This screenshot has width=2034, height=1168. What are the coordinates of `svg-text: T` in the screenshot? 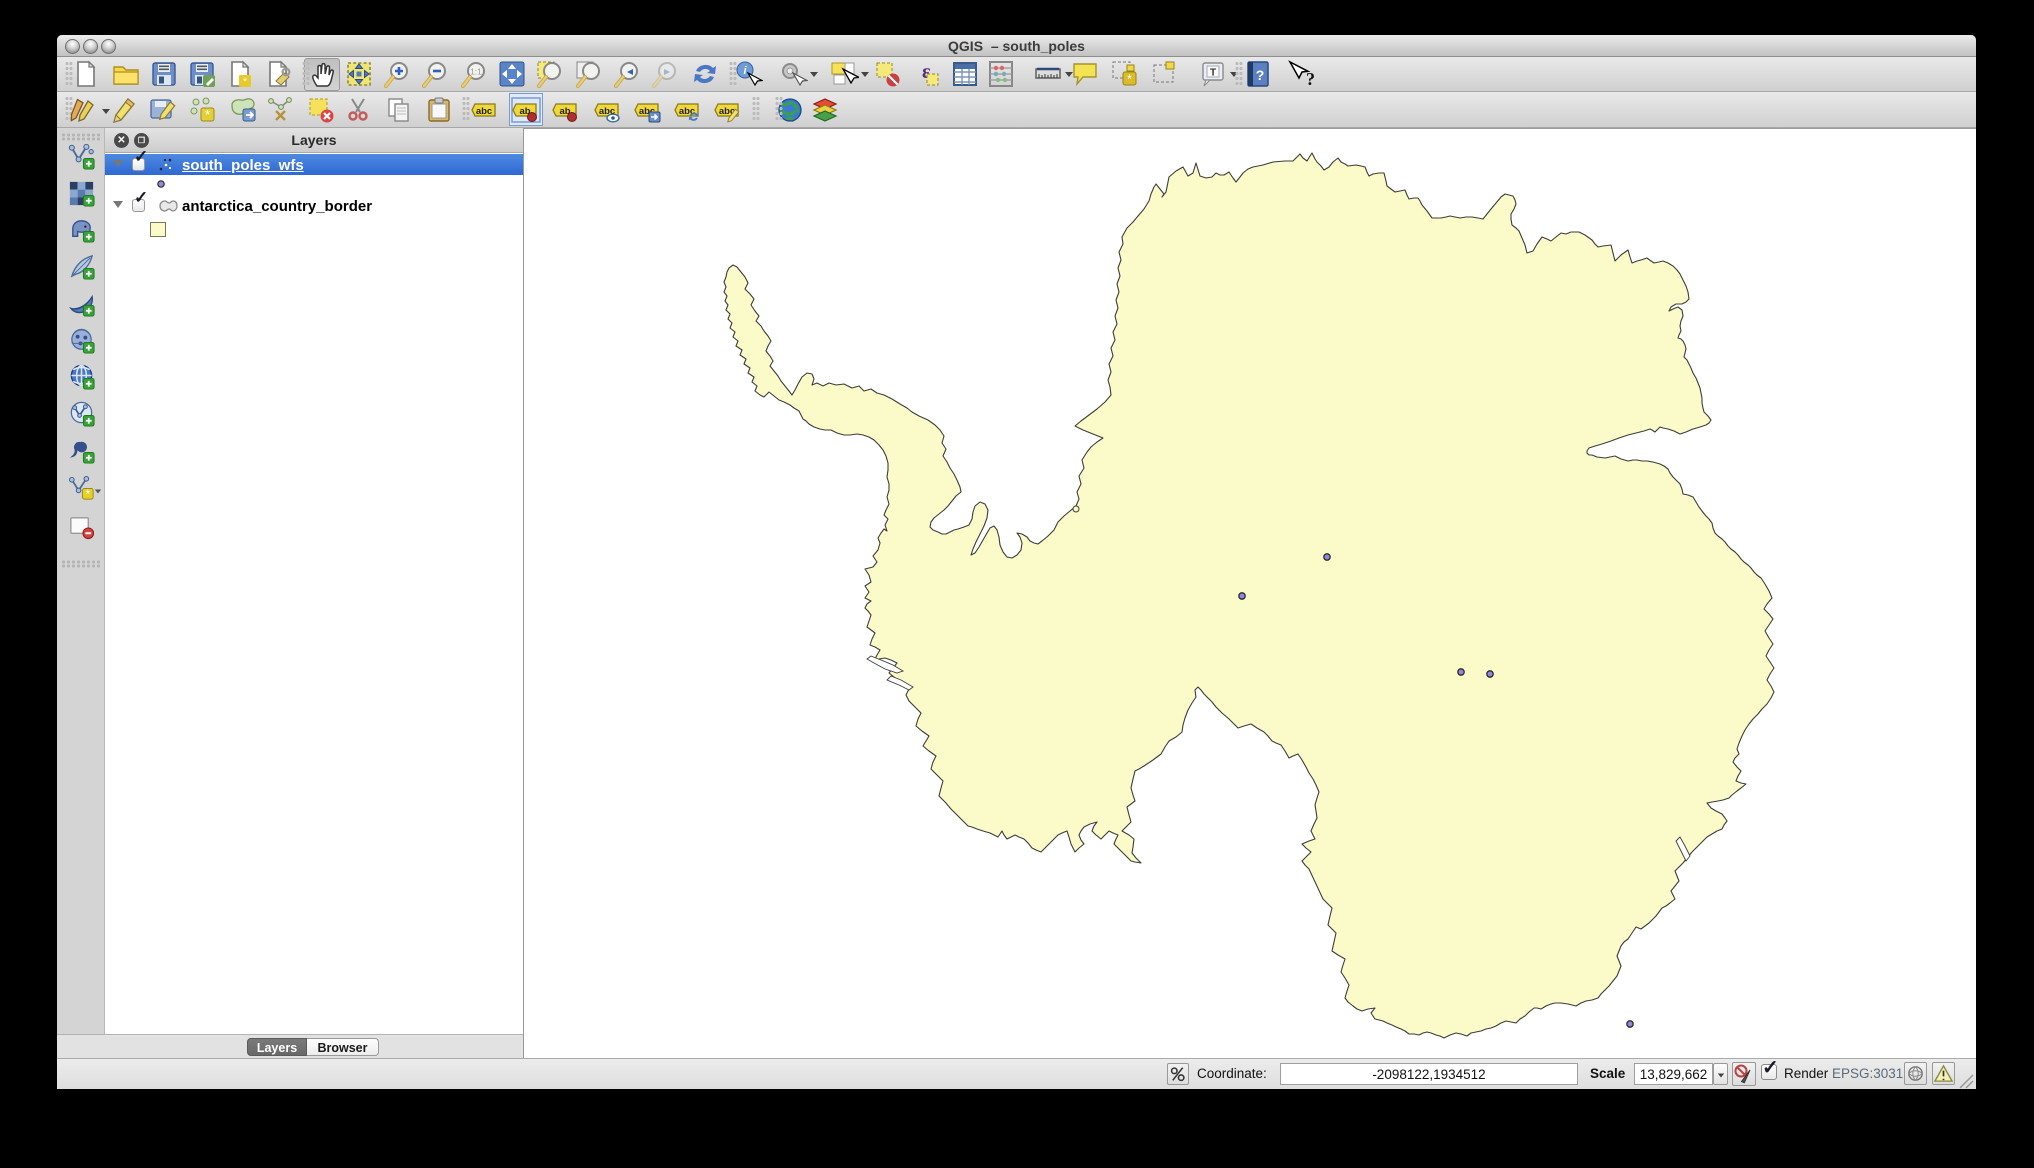 It's located at (1213, 73).